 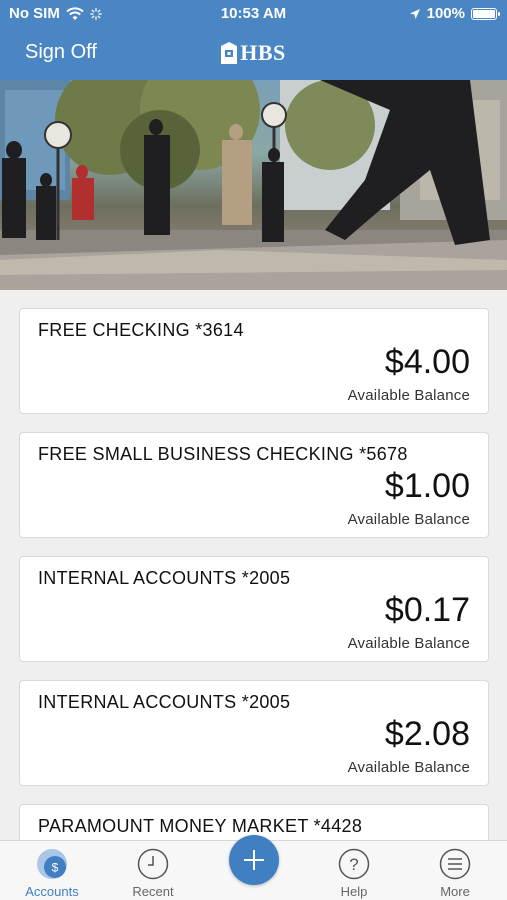 I want to click on account-name: FREE CHECKING *3614, so click(x=141, y=330).